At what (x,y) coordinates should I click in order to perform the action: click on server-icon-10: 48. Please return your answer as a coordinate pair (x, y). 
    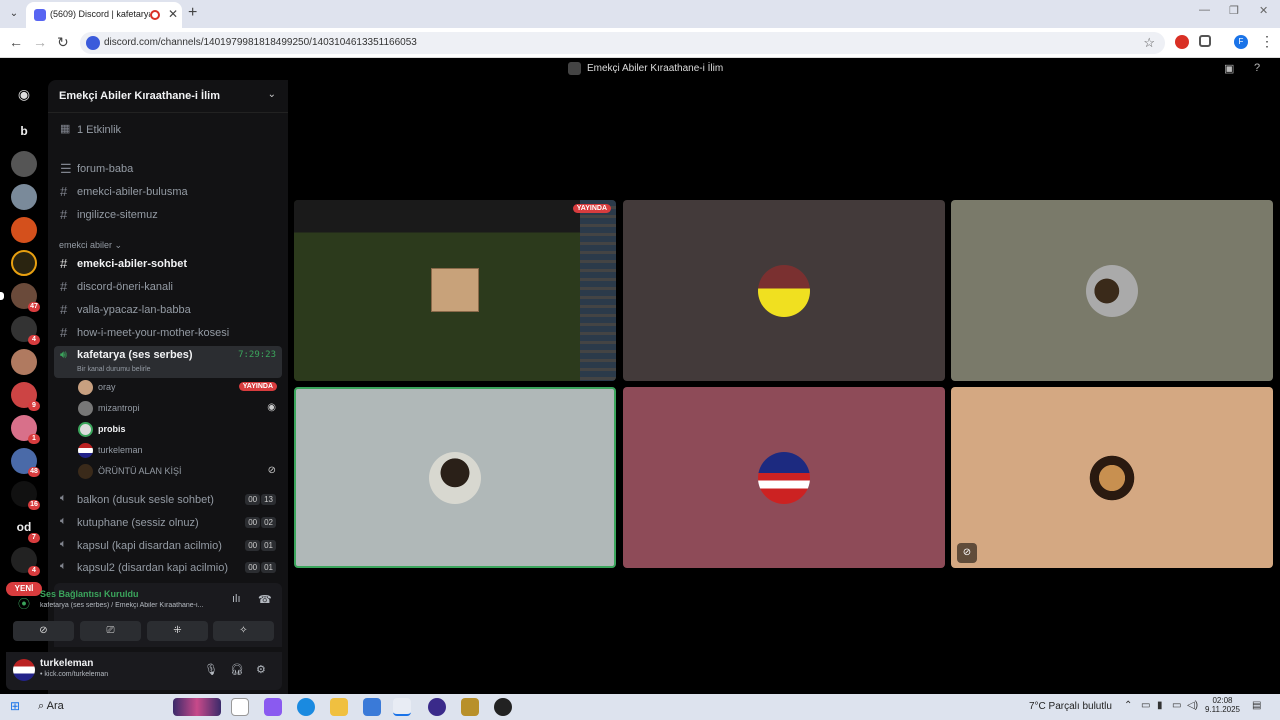
    Looking at the image, I should click on (25, 462).